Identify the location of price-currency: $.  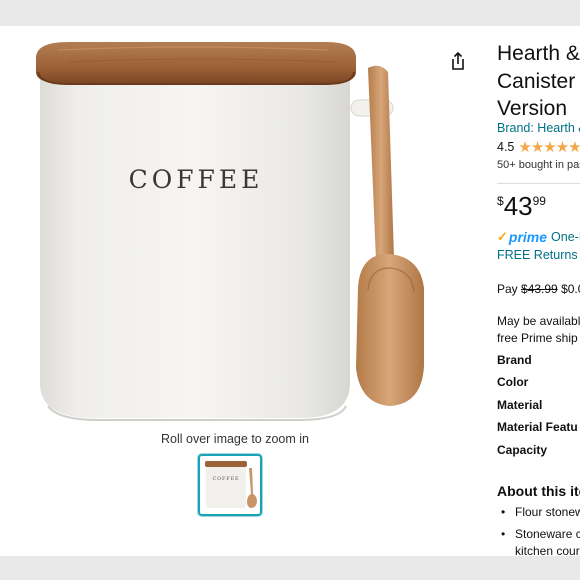
(500, 201).